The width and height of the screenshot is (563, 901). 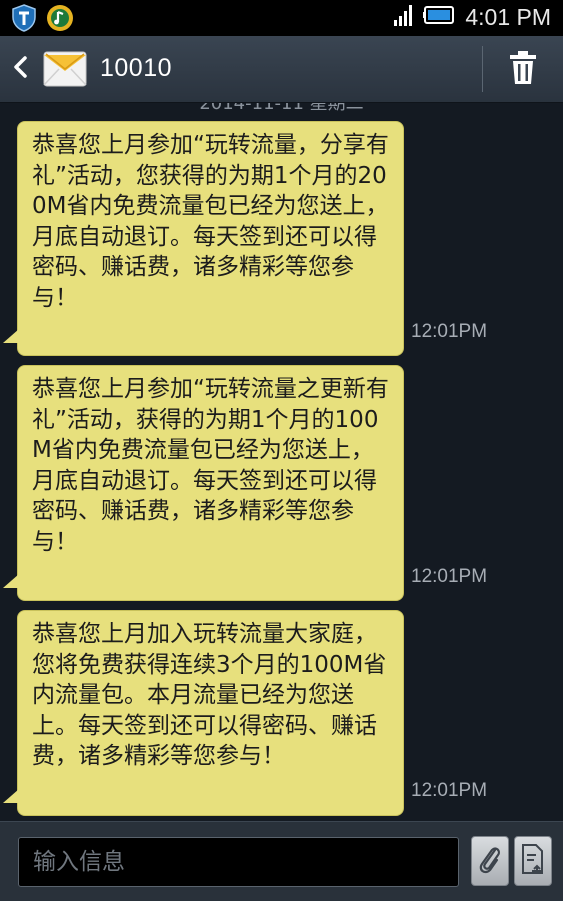 What do you see at coordinates (281, 18) in the screenshot?
I see `status-bar: 4:01 PM` at bounding box center [281, 18].